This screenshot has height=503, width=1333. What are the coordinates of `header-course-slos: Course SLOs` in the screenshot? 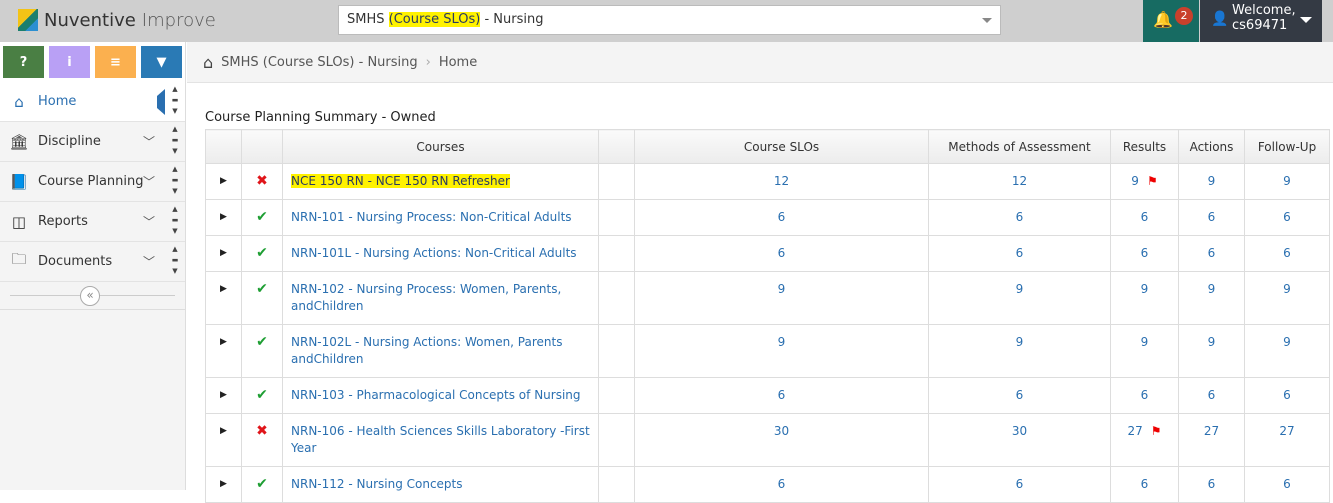 It's located at (781, 146).